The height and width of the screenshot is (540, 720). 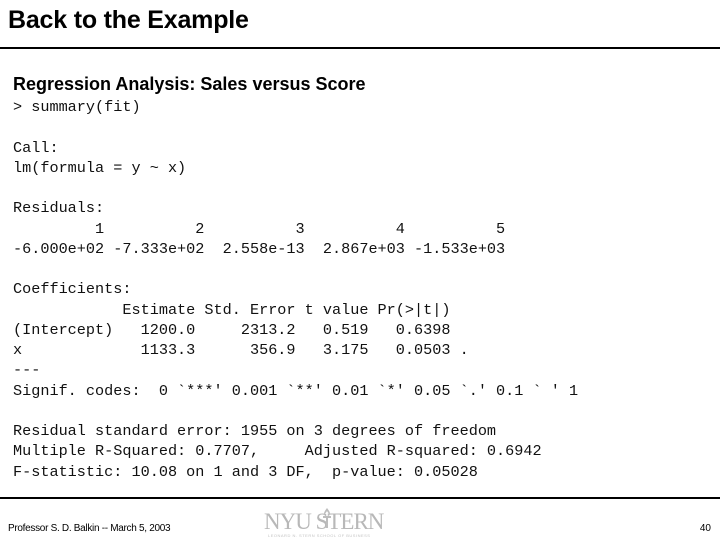 What do you see at coordinates (327, 518) in the screenshot?
I see `torch-icon` at bounding box center [327, 518].